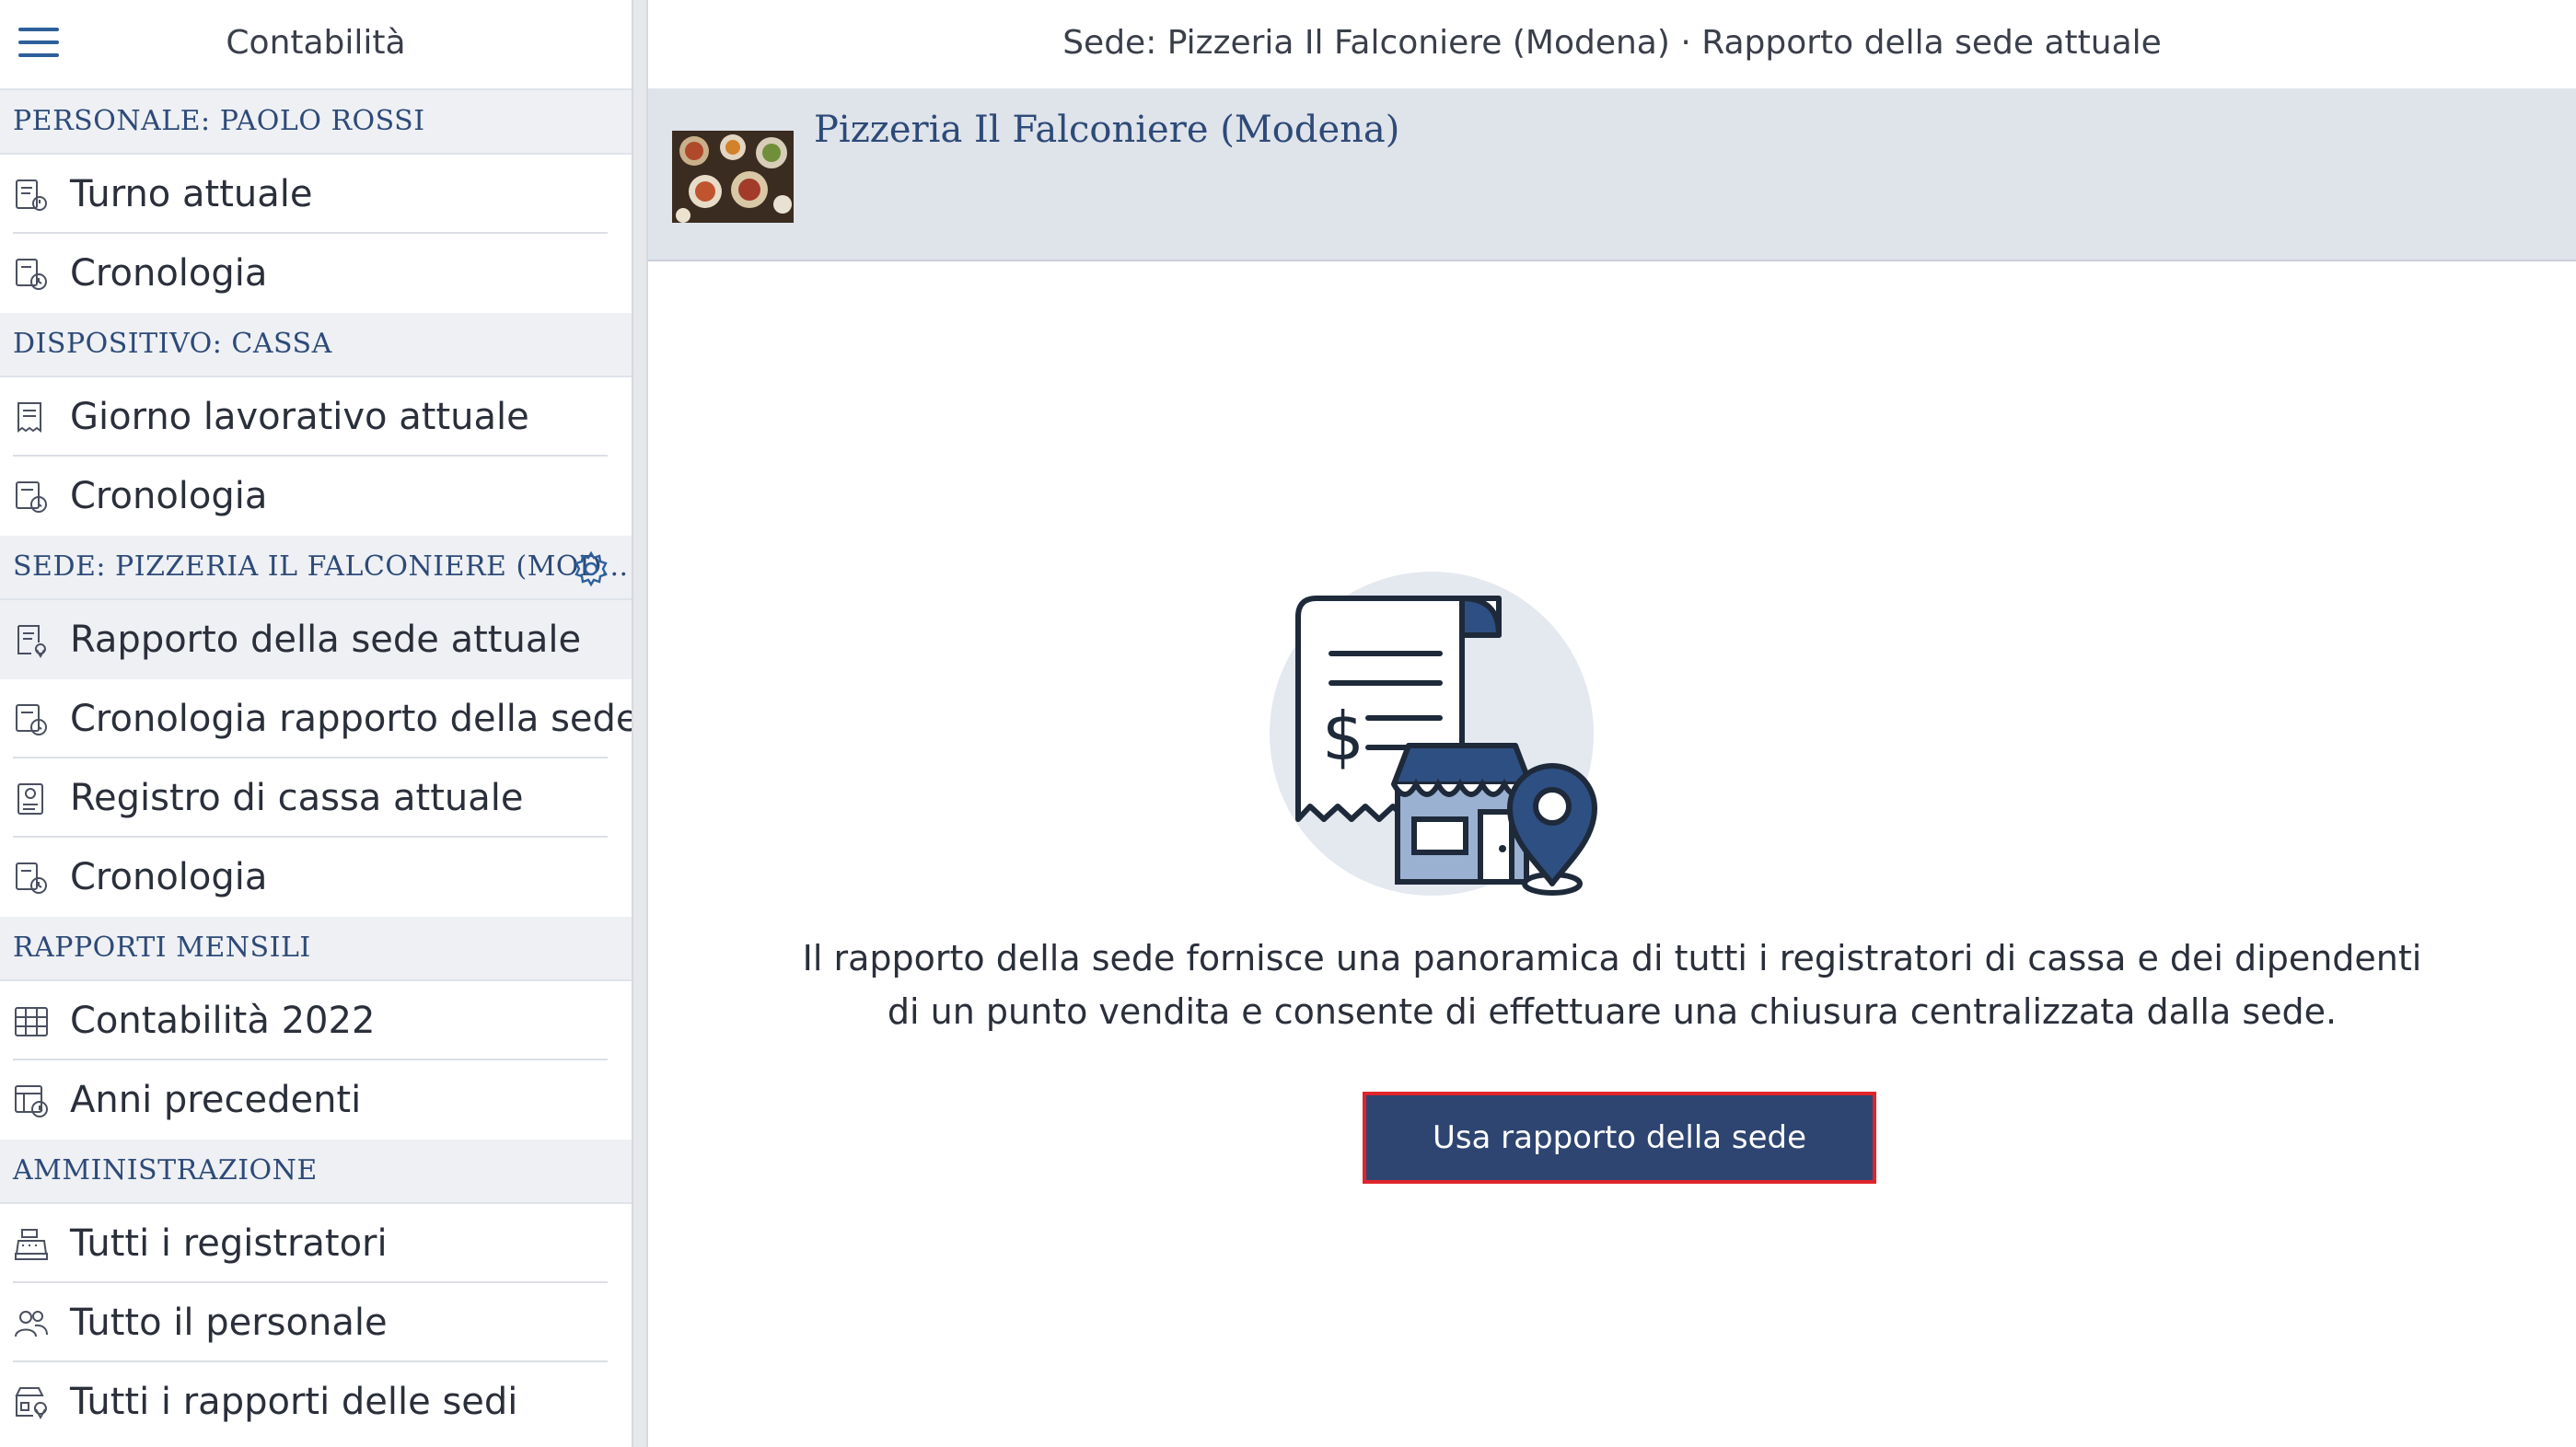 This screenshot has width=2576, height=1447. What do you see at coordinates (216, 1100) in the screenshot?
I see `sidebar-item-label: Anni precedenti` at bounding box center [216, 1100].